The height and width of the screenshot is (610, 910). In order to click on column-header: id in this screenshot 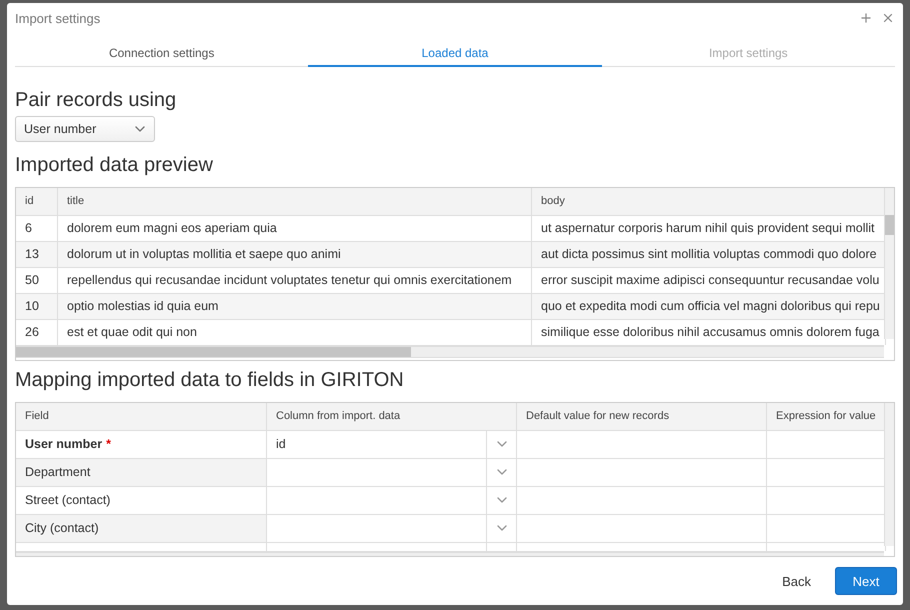, I will do `click(37, 201)`.